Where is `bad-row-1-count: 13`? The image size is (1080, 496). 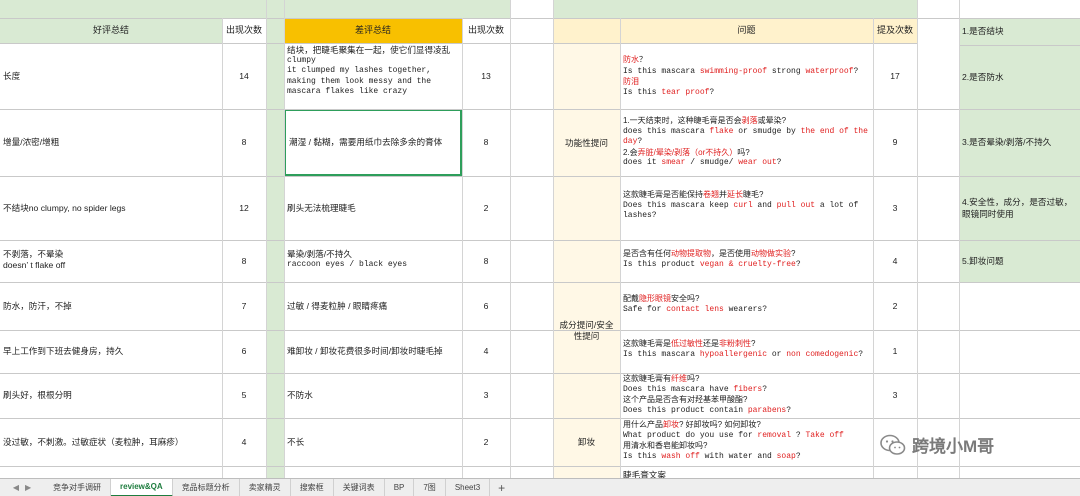 bad-row-1-count: 13 is located at coordinates (486, 76).